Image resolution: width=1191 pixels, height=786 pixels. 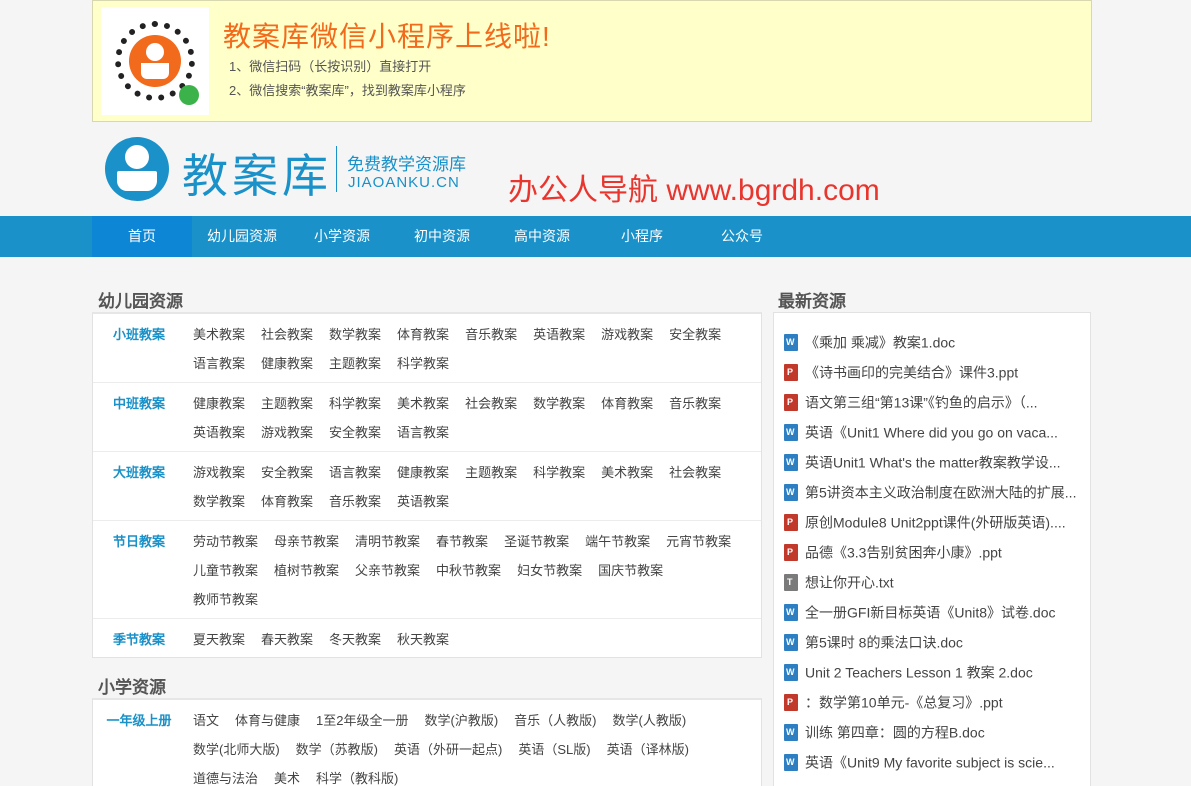 I want to click on nav-junior: 初中资源, so click(x=442, y=236).